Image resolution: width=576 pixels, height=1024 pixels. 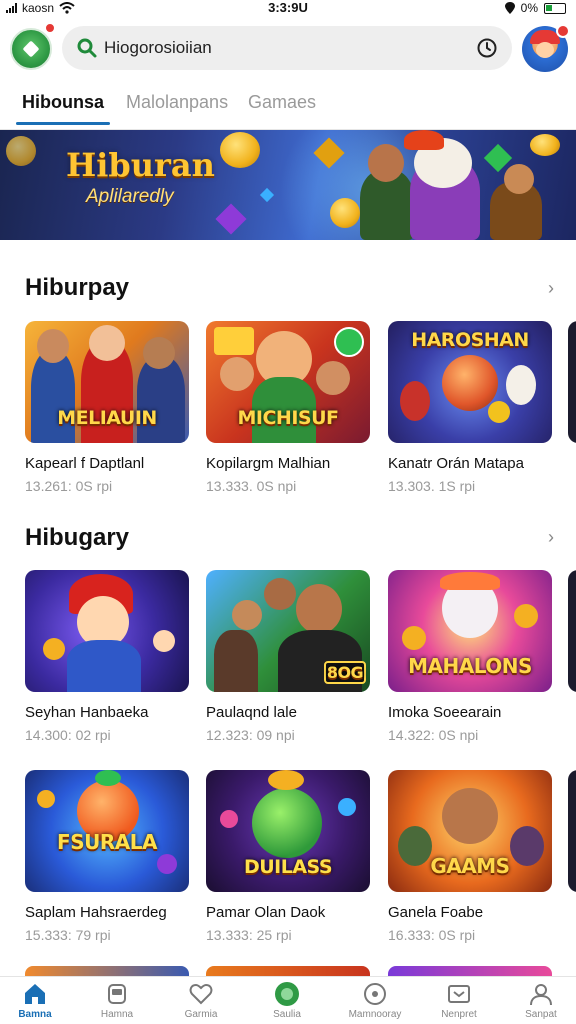 I want to click on nav-item-center: Saulia, so click(x=287, y=1000).